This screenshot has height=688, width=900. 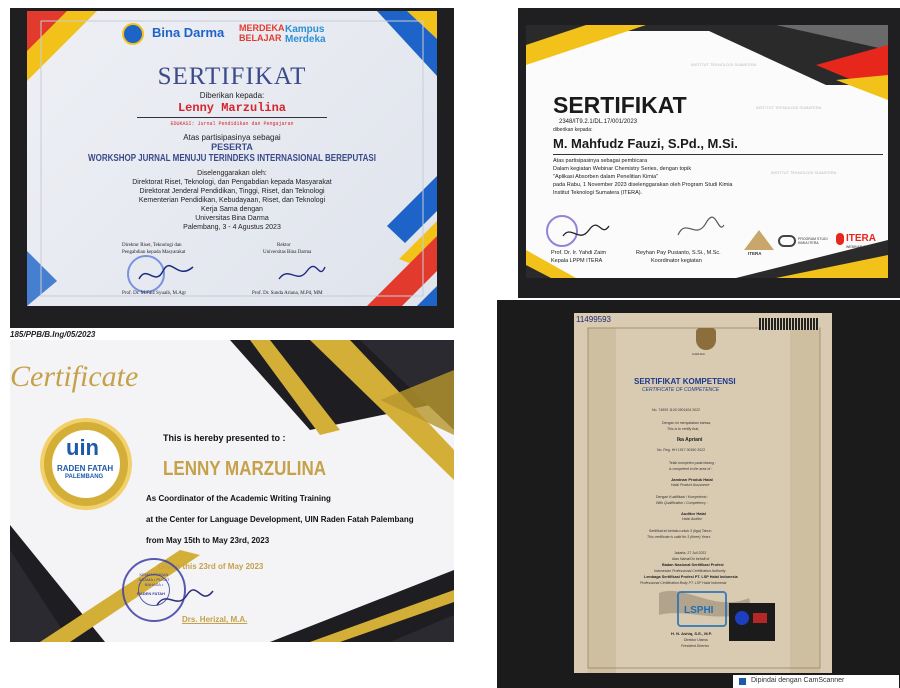 I want to click on garuda-emblem-icon, so click(x=706, y=339).